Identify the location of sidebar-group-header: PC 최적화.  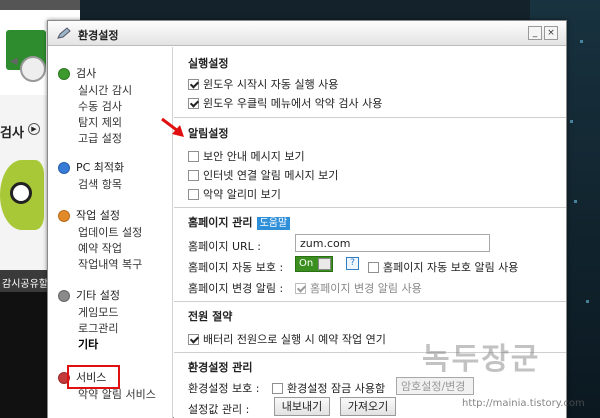
(110, 168).